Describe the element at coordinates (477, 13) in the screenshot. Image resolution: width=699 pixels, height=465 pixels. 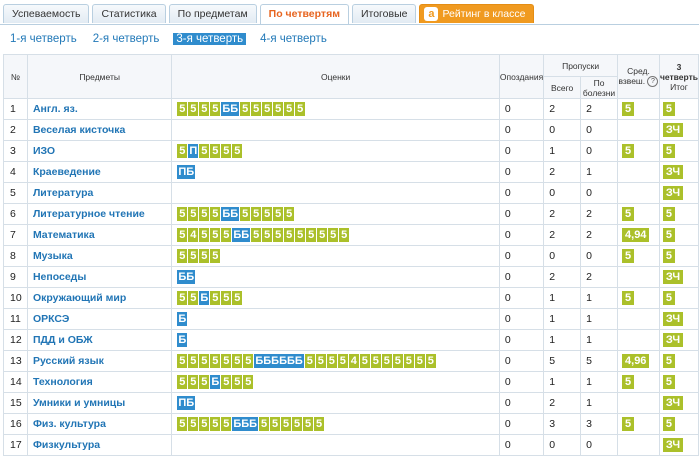
I see `tab-class-rating: a Рейтинг в классе` at that location.